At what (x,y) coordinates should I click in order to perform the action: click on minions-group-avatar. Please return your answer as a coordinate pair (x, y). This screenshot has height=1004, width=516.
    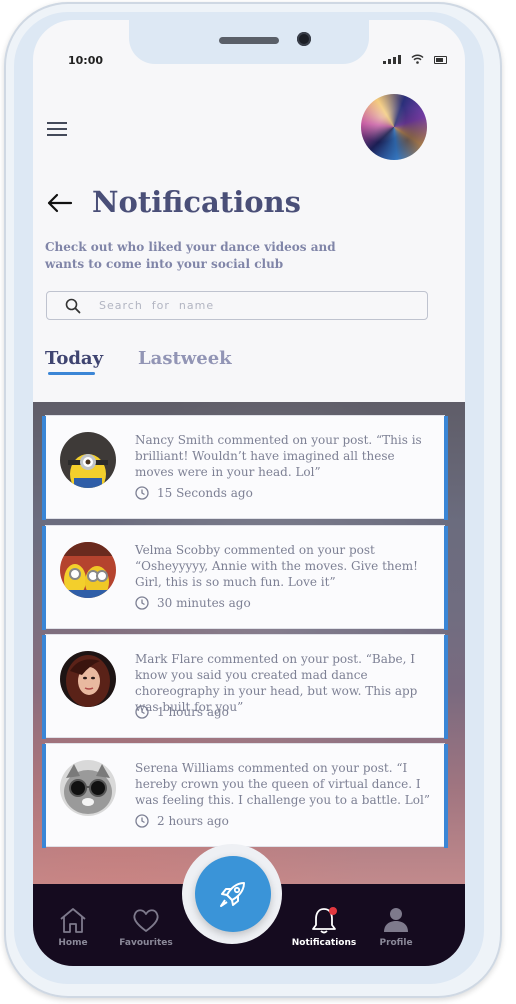
    Looking at the image, I should click on (88, 570).